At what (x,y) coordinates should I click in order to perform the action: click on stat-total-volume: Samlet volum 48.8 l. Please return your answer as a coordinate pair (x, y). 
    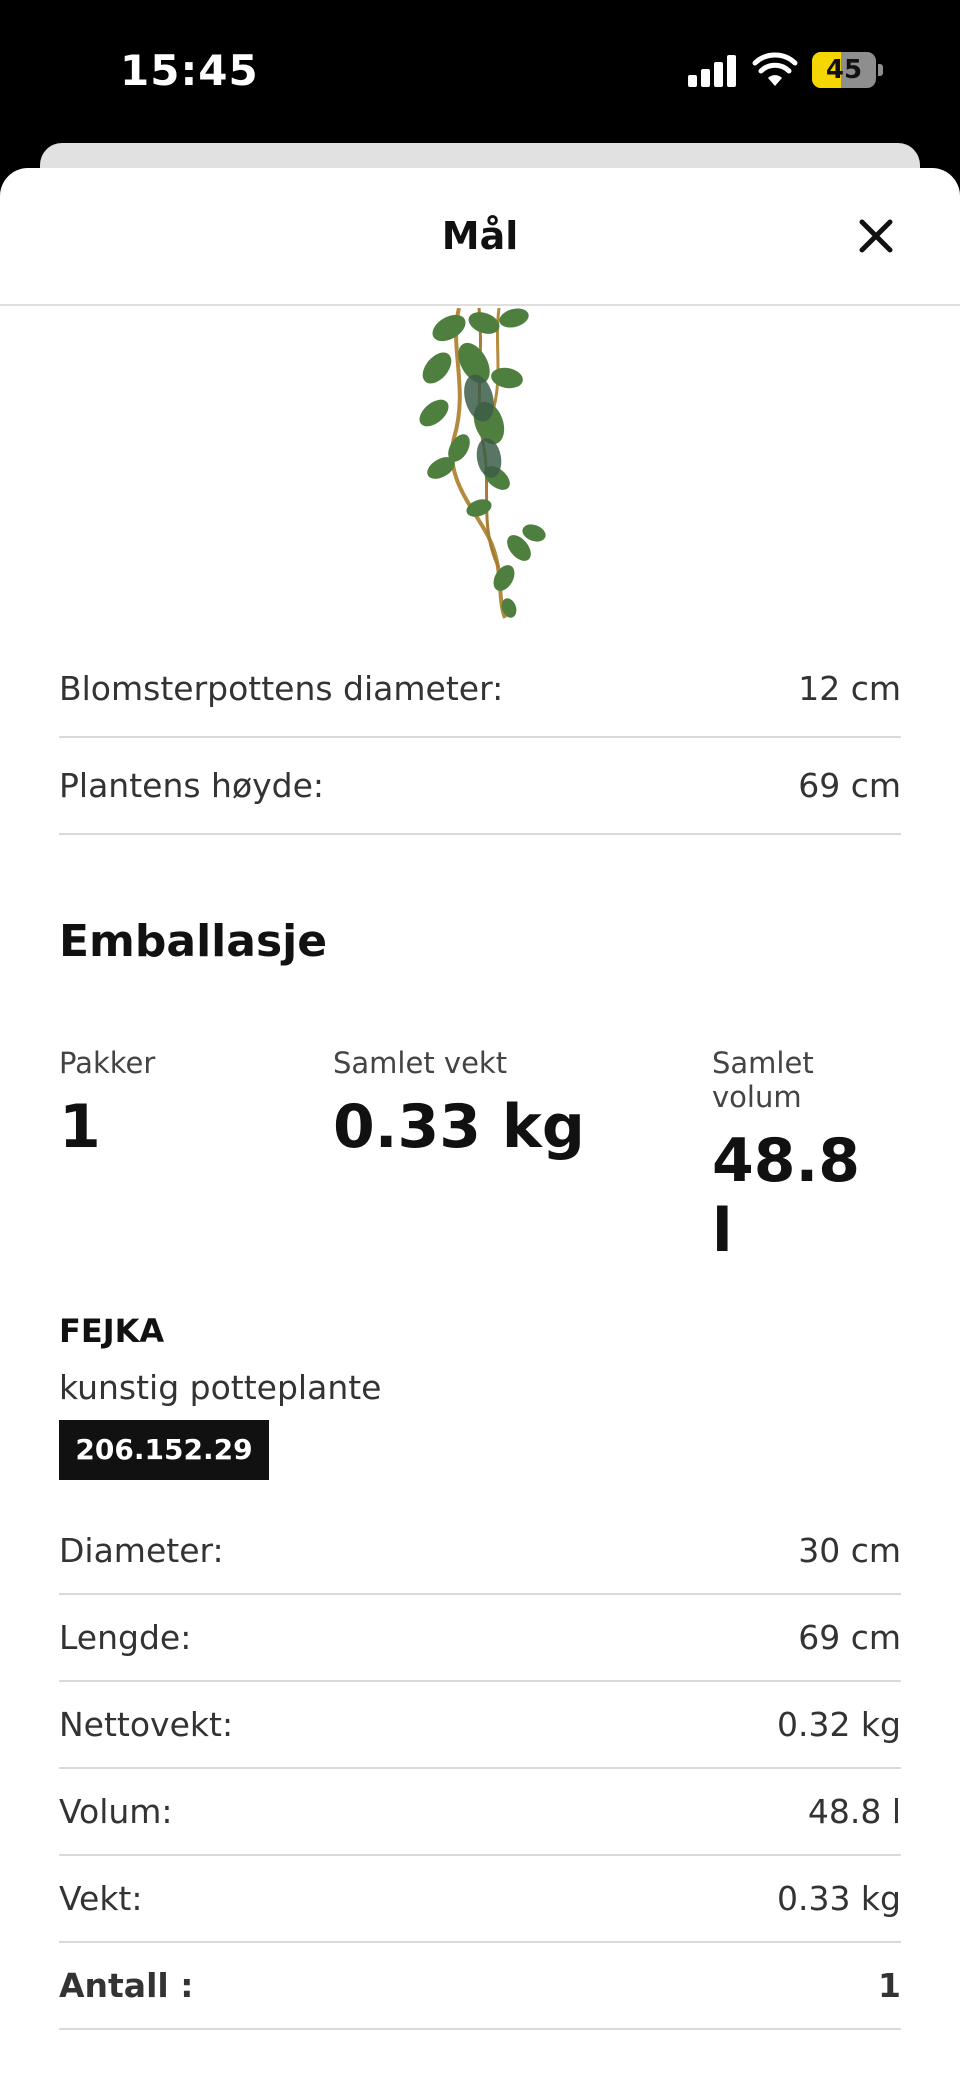
    Looking at the image, I should click on (806, 1156).